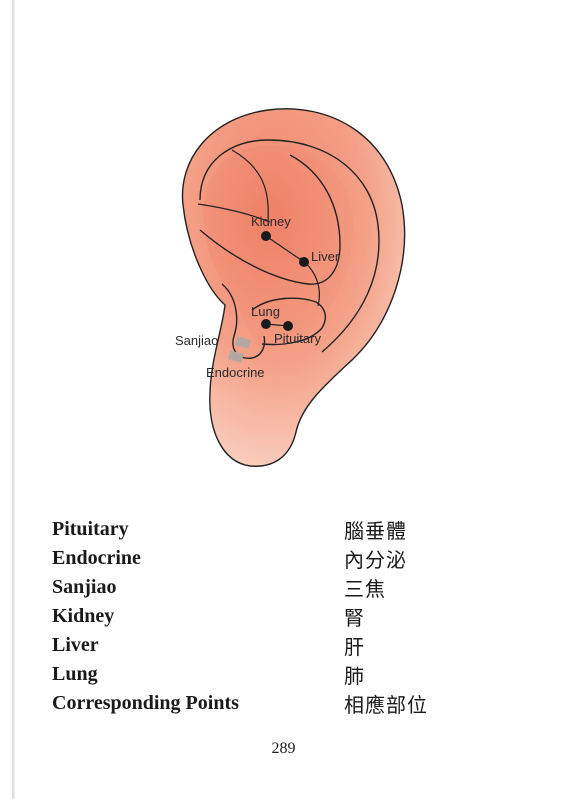  I want to click on kidney-point, so click(266, 236).